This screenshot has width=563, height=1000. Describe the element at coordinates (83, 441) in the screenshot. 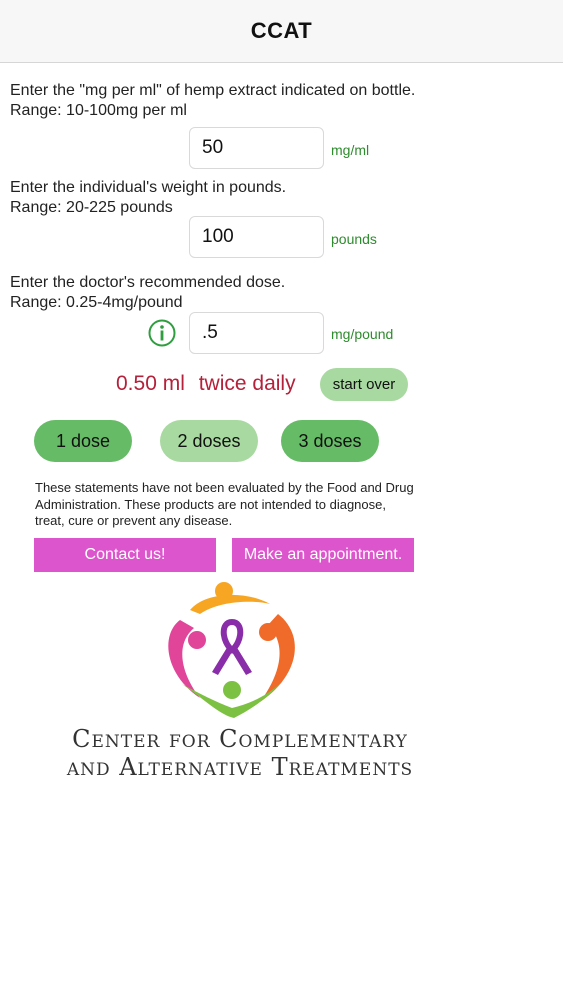

I see `one-dose-button: 1 dose` at that location.